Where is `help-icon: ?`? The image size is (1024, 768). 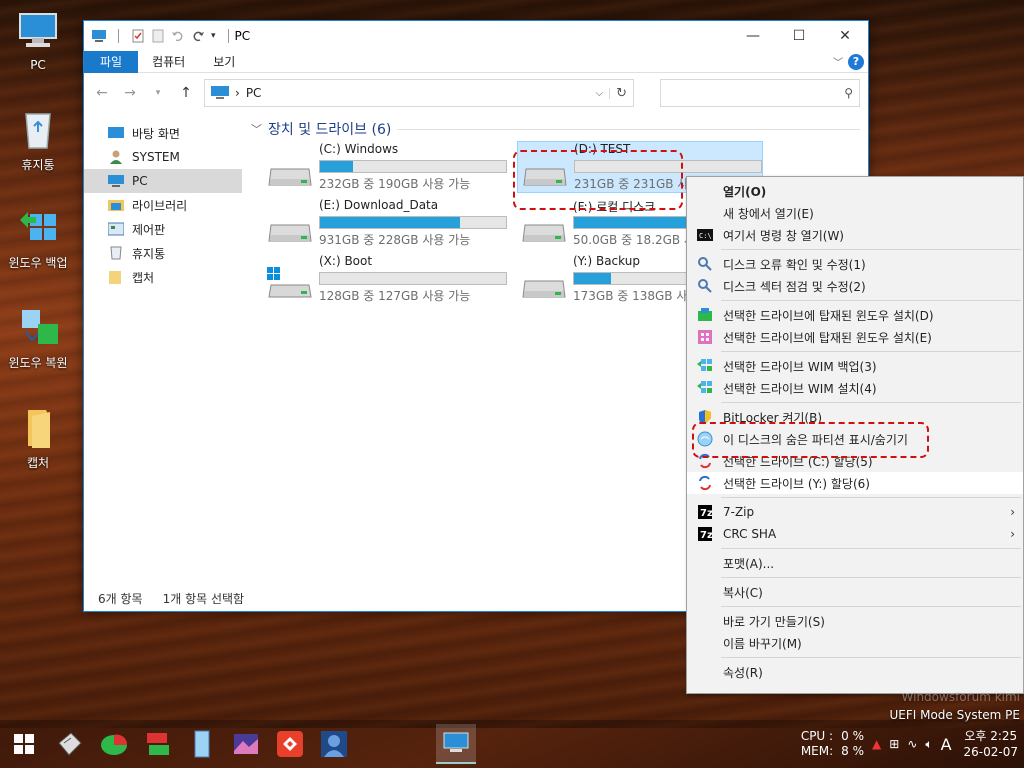 help-icon: ? is located at coordinates (856, 61).